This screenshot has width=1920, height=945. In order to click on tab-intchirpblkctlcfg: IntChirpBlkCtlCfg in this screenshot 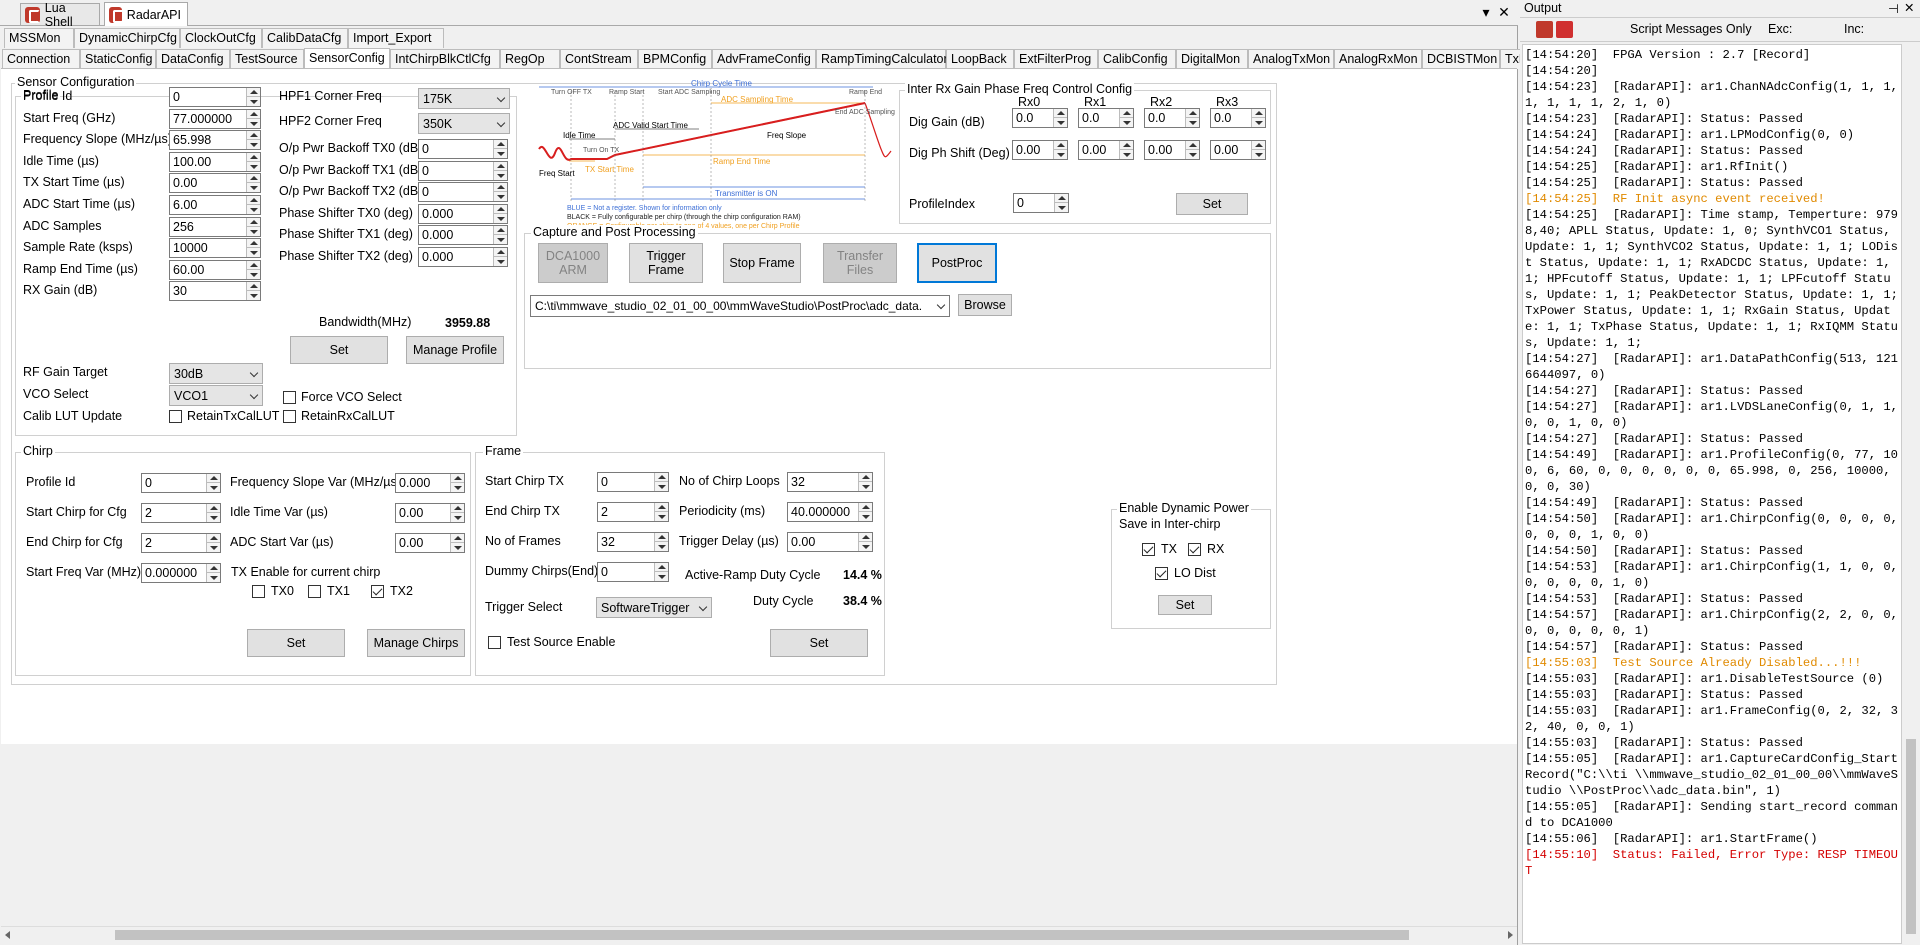, I will do `click(445, 59)`.